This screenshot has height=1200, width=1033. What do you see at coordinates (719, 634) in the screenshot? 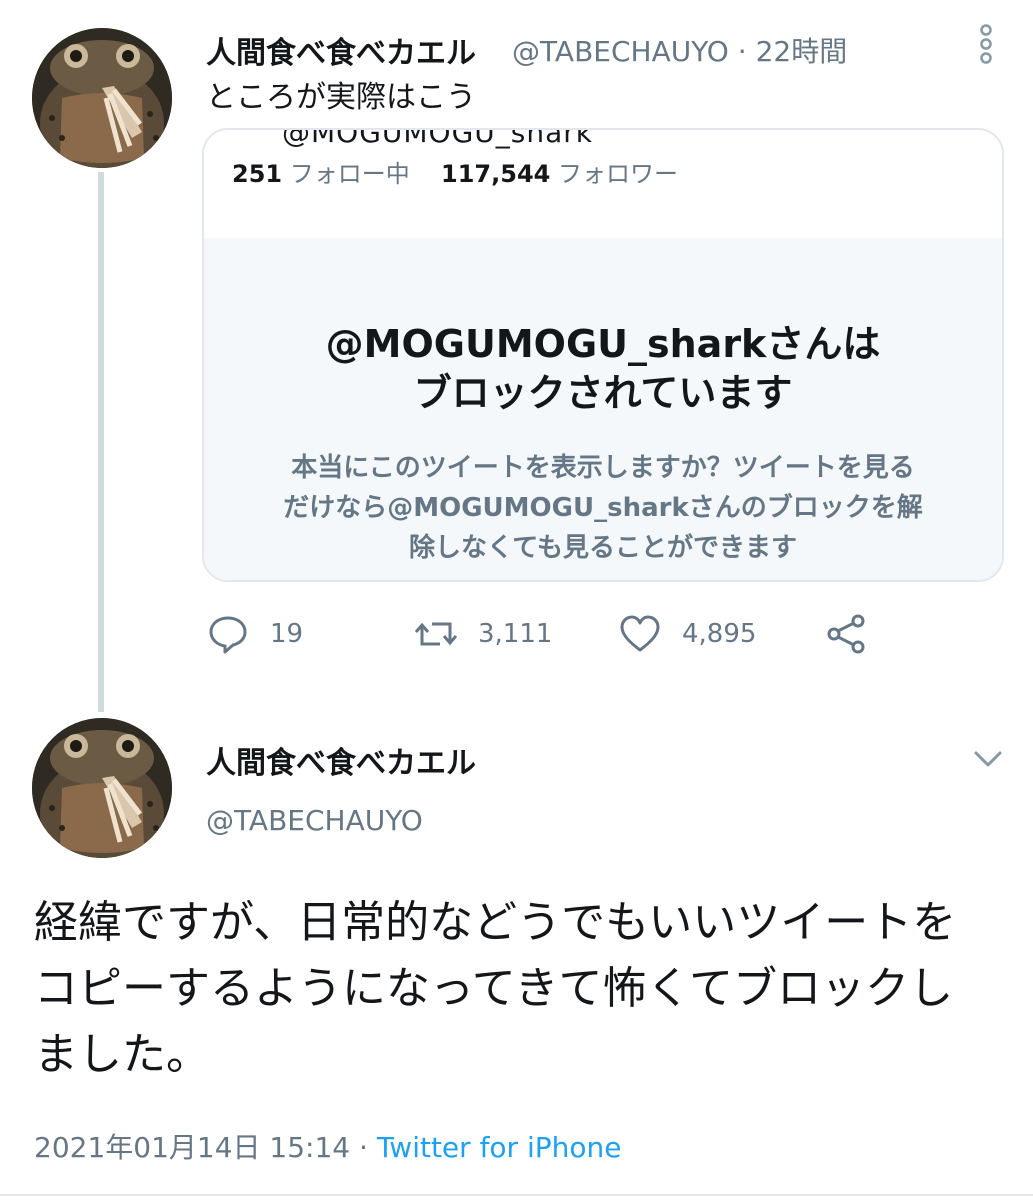
I see `like-count: 4,895` at bounding box center [719, 634].